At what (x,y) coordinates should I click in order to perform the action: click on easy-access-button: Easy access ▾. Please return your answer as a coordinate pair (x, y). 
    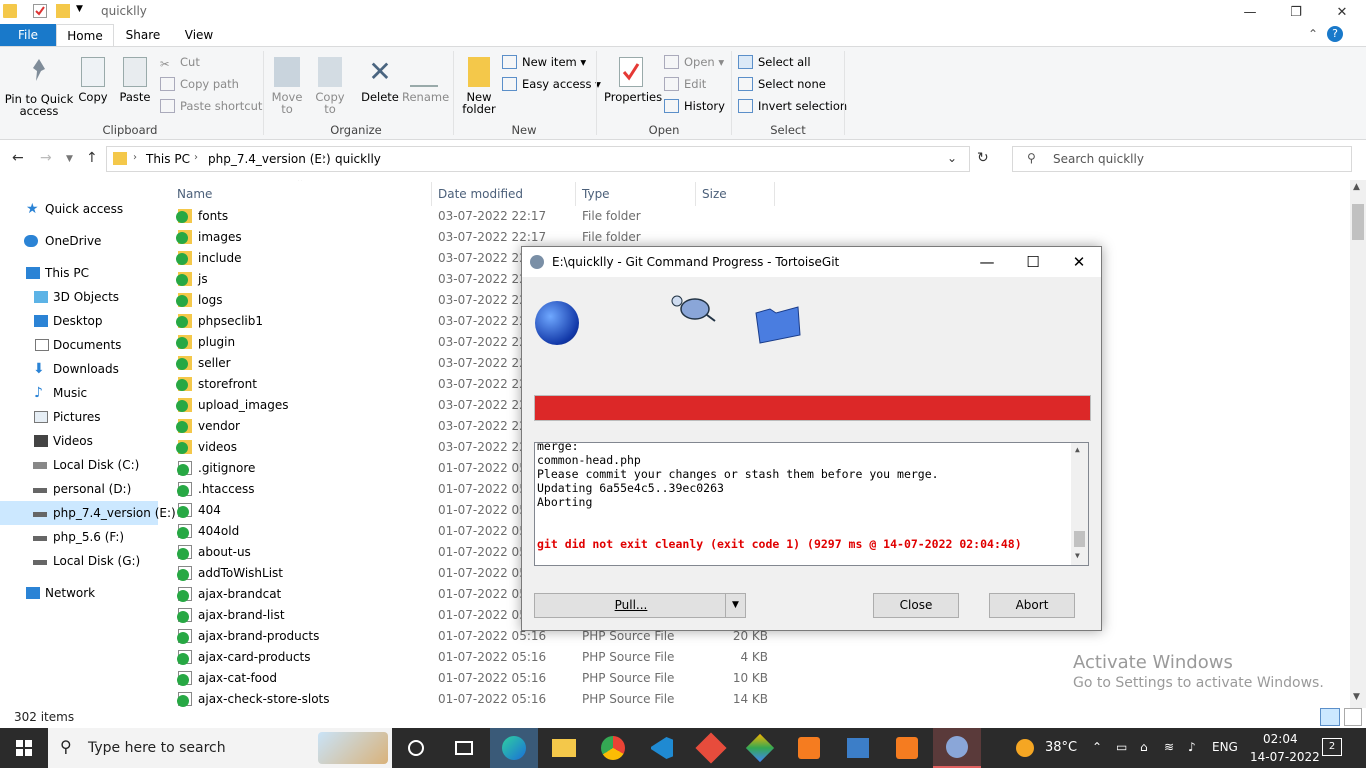
    Looking at the image, I should click on (551, 84).